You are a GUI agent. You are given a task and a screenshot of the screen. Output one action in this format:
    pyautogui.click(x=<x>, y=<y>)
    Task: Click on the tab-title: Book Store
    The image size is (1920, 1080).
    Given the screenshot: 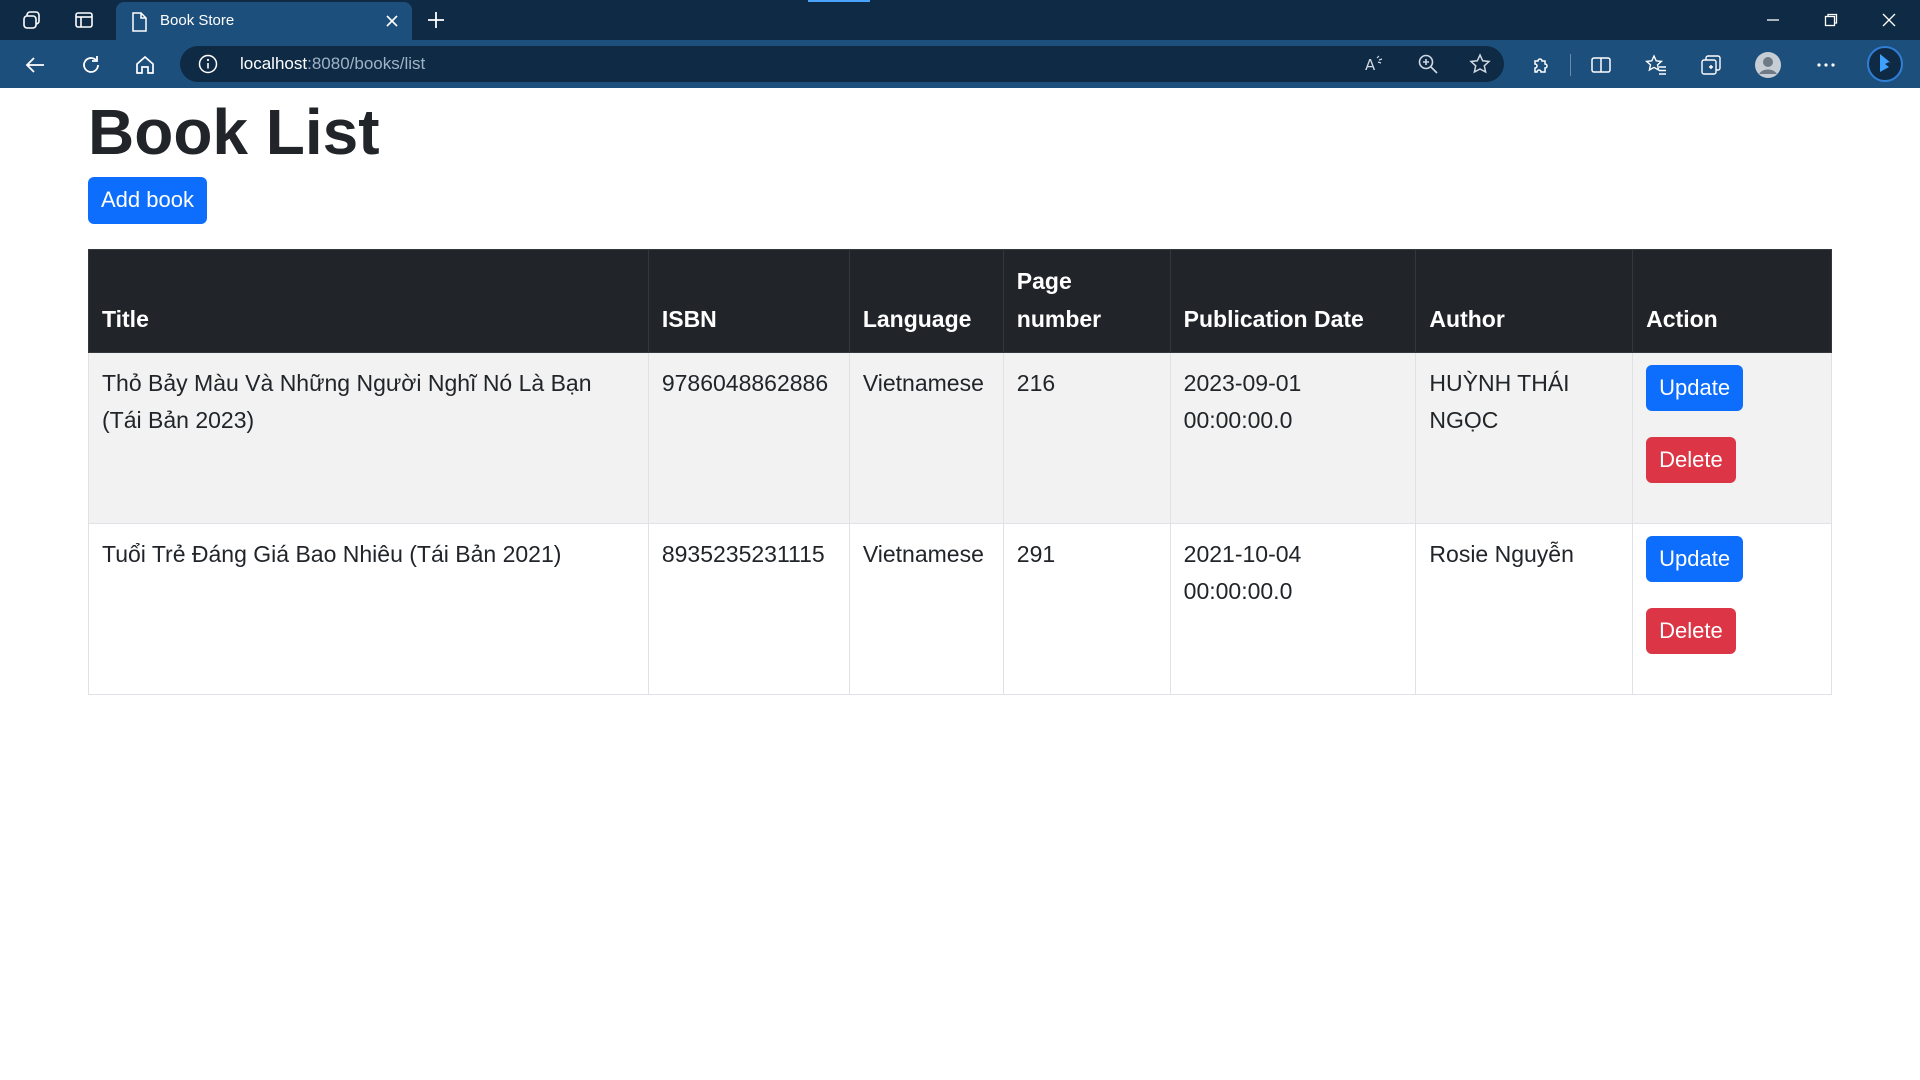 What is the action you would take?
    pyautogui.click(x=197, y=20)
    